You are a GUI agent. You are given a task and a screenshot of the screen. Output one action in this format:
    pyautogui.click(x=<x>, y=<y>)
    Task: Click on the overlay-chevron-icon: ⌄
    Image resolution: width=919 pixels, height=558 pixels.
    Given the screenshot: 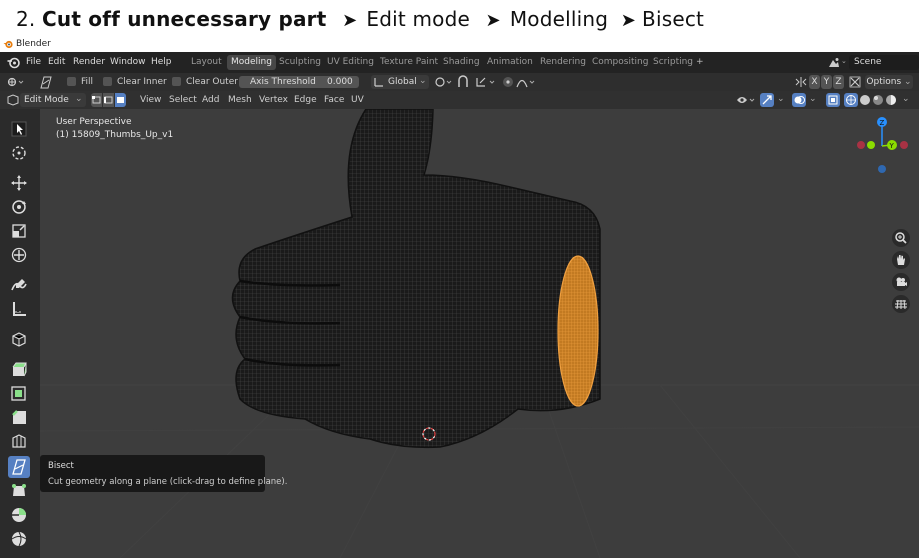 What is the action you would take?
    pyautogui.click(x=813, y=99)
    